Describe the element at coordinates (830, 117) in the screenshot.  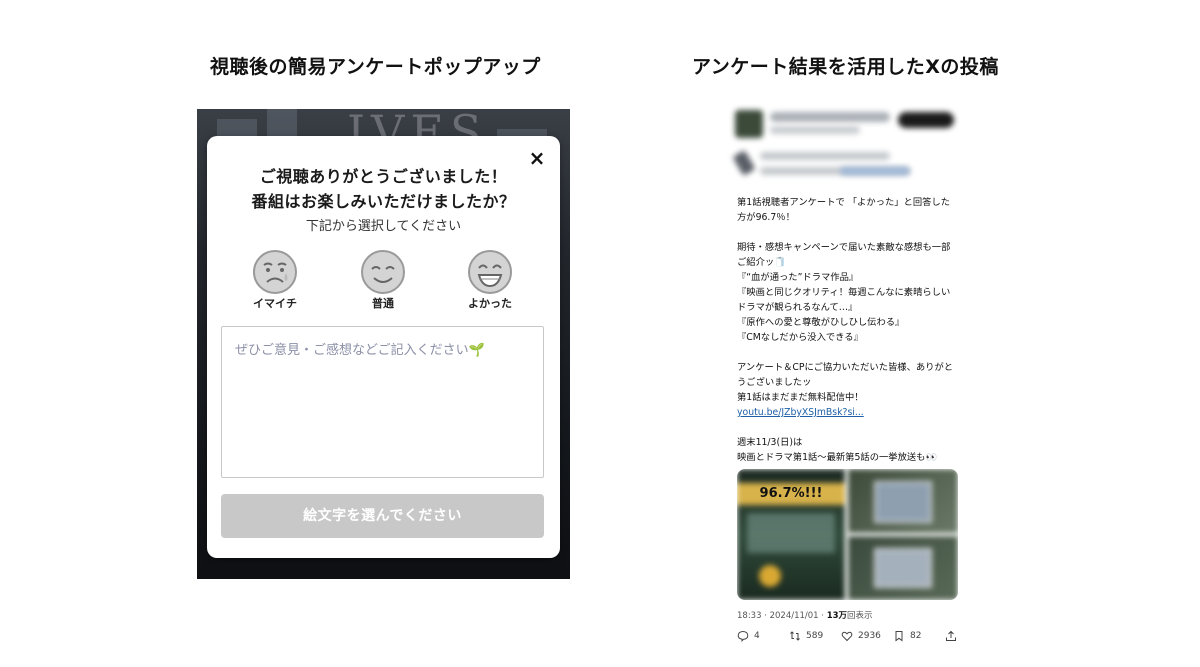
I see `account-name-blurred` at that location.